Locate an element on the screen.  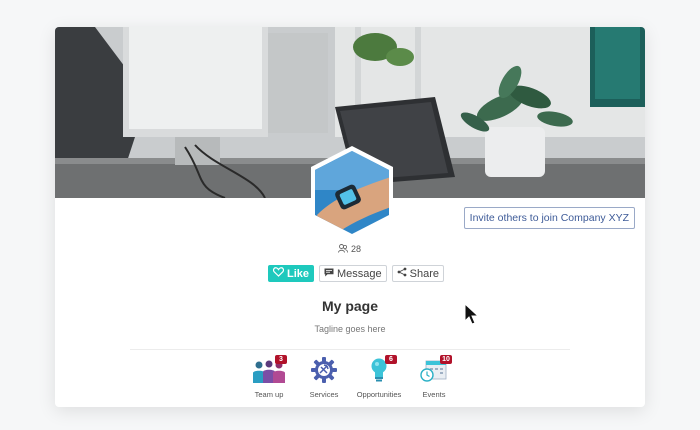
tile-opportunities: 6 Opportunities is located at coordinates (379, 377).